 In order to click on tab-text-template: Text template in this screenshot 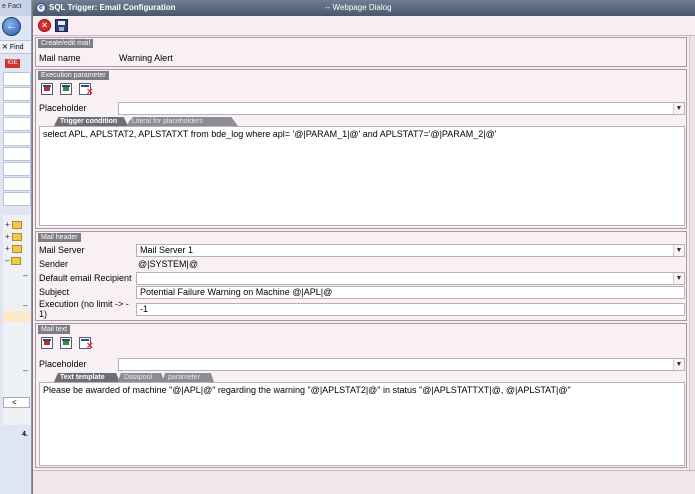, I will do `click(87, 377)`.